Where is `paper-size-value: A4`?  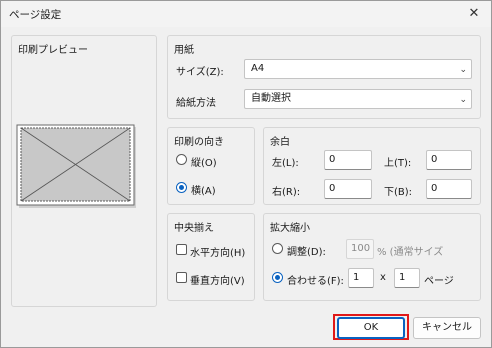 paper-size-value: A4 is located at coordinates (258, 68).